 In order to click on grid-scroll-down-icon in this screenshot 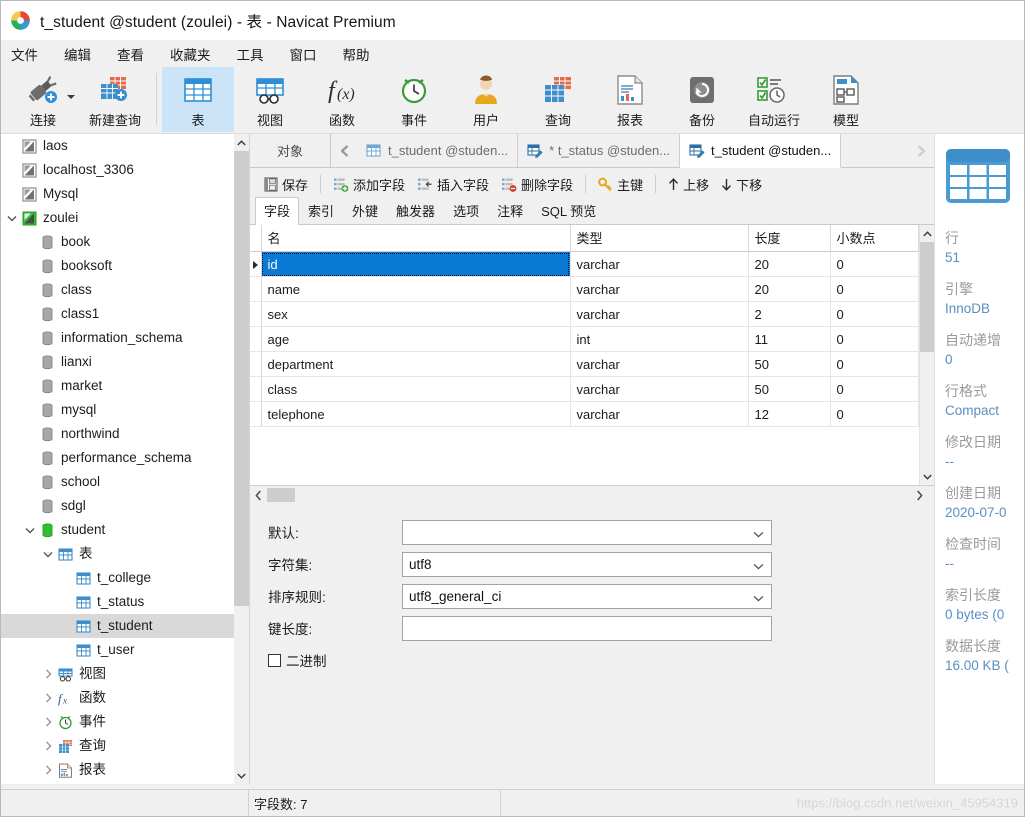, I will do `click(927, 476)`.